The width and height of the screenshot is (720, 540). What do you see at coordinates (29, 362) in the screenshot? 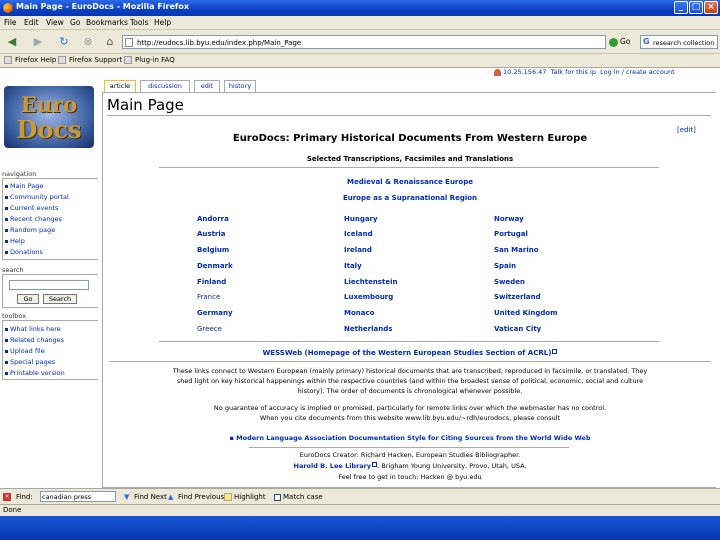
I see `tool-special-pages: Special pages` at bounding box center [29, 362].